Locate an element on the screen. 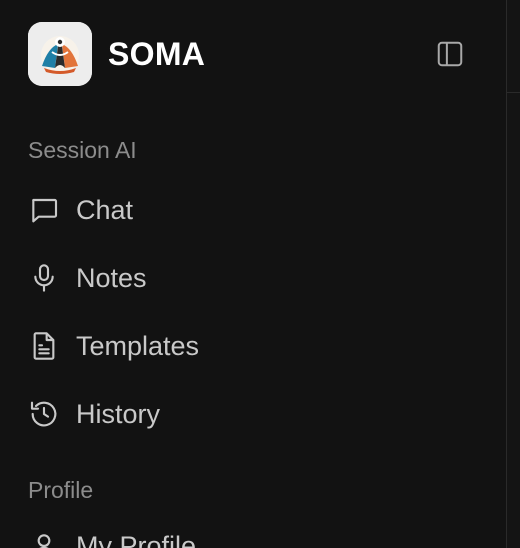 The image size is (520, 548). section-label-session-ai: Session AI is located at coordinates (82, 150).